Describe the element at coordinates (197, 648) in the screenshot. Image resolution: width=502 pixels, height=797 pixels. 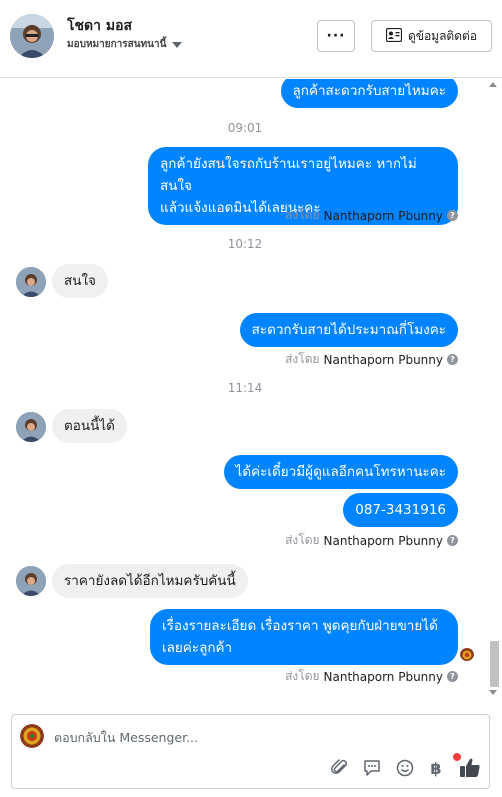
I see `message-text-line: เลยค่ะลูกค้า` at that location.